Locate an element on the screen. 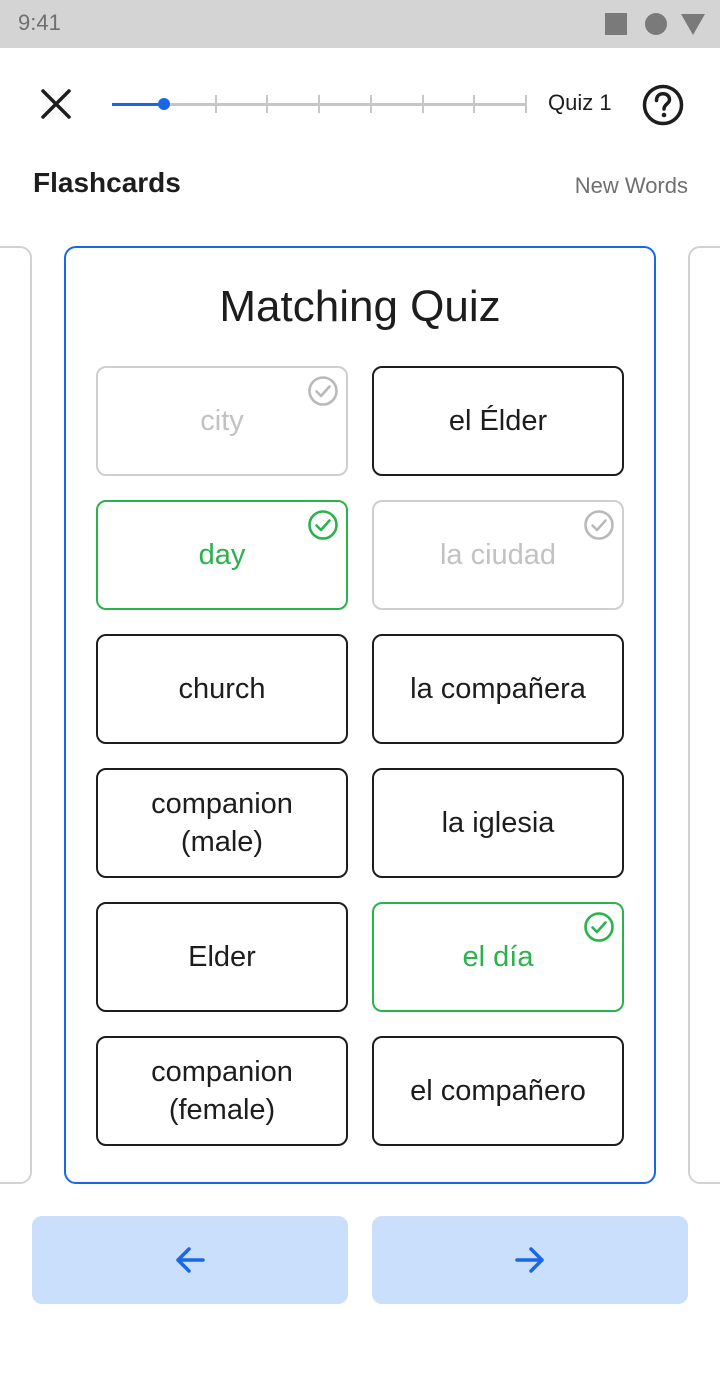 This screenshot has height=1400, width=720. match-tile-label: Elder is located at coordinates (222, 957).